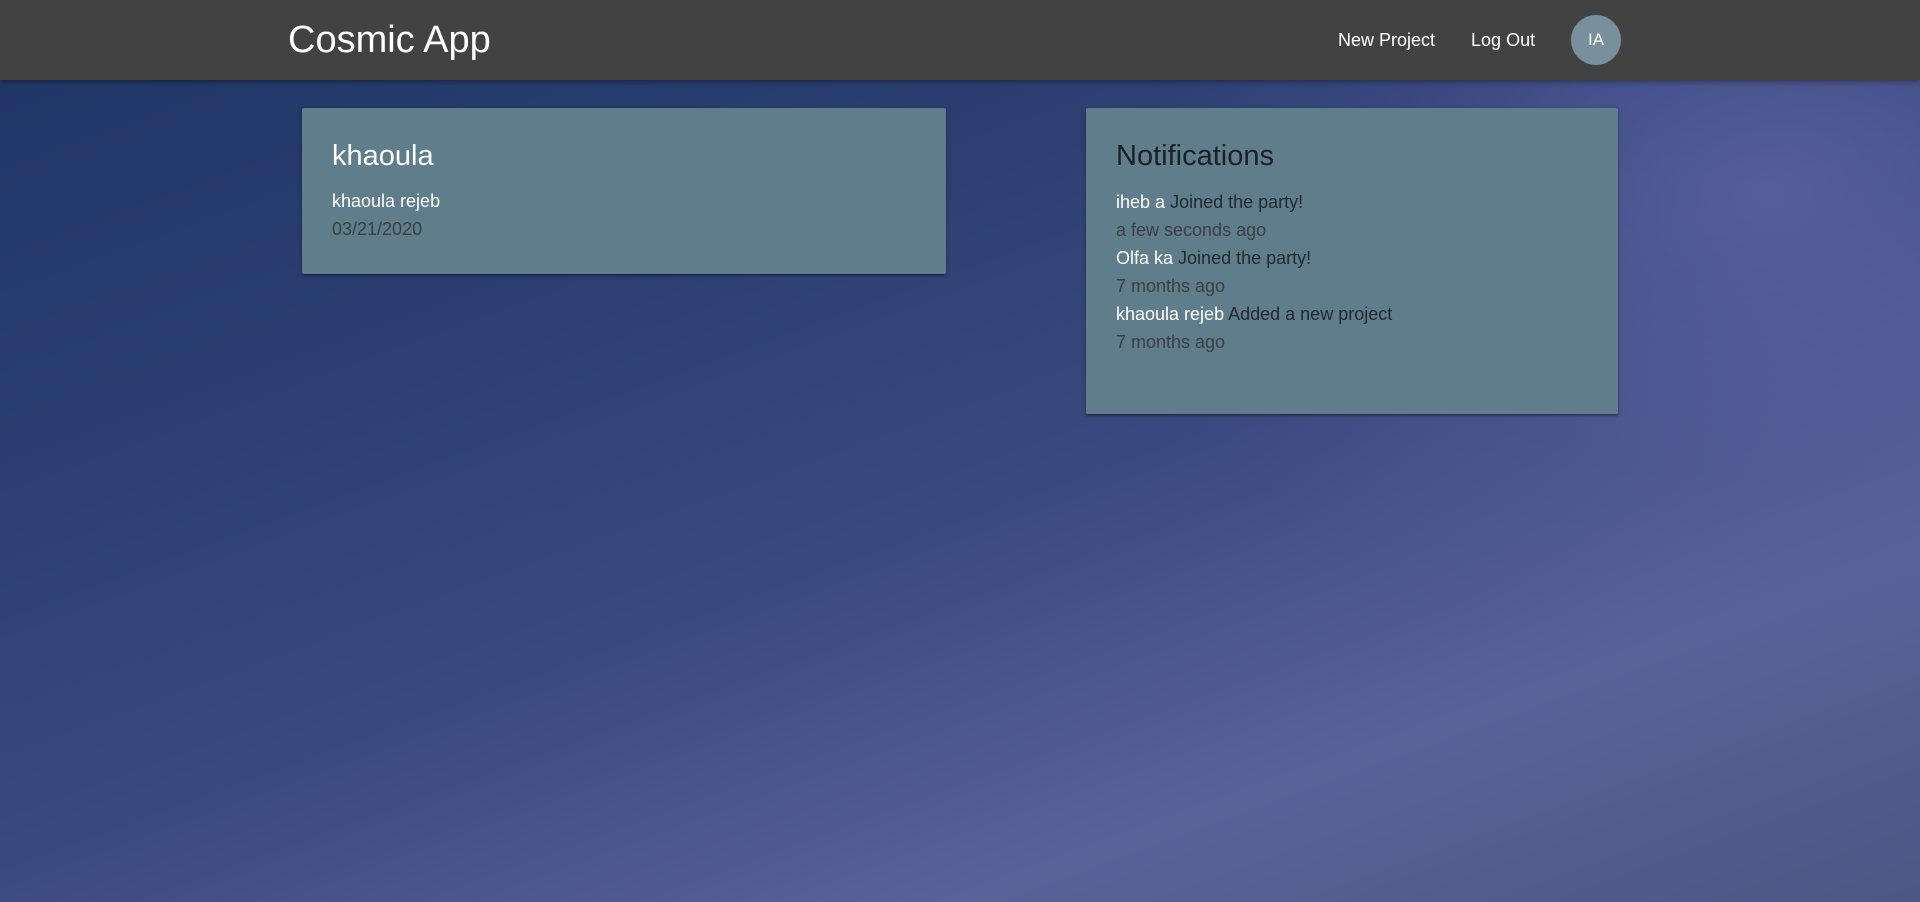 This screenshot has width=1920, height=902. I want to click on navbar: Cosmic App New Project Log Out IA, so click(960, 40).